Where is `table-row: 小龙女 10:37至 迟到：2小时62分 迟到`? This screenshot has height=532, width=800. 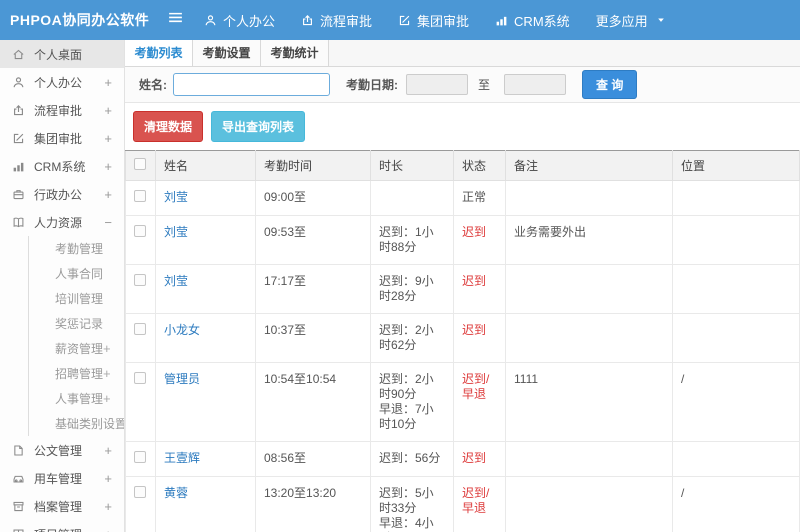 table-row: 小龙女 10:37至 迟到：2小时62分 迟到 is located at coordinates (462, 338).